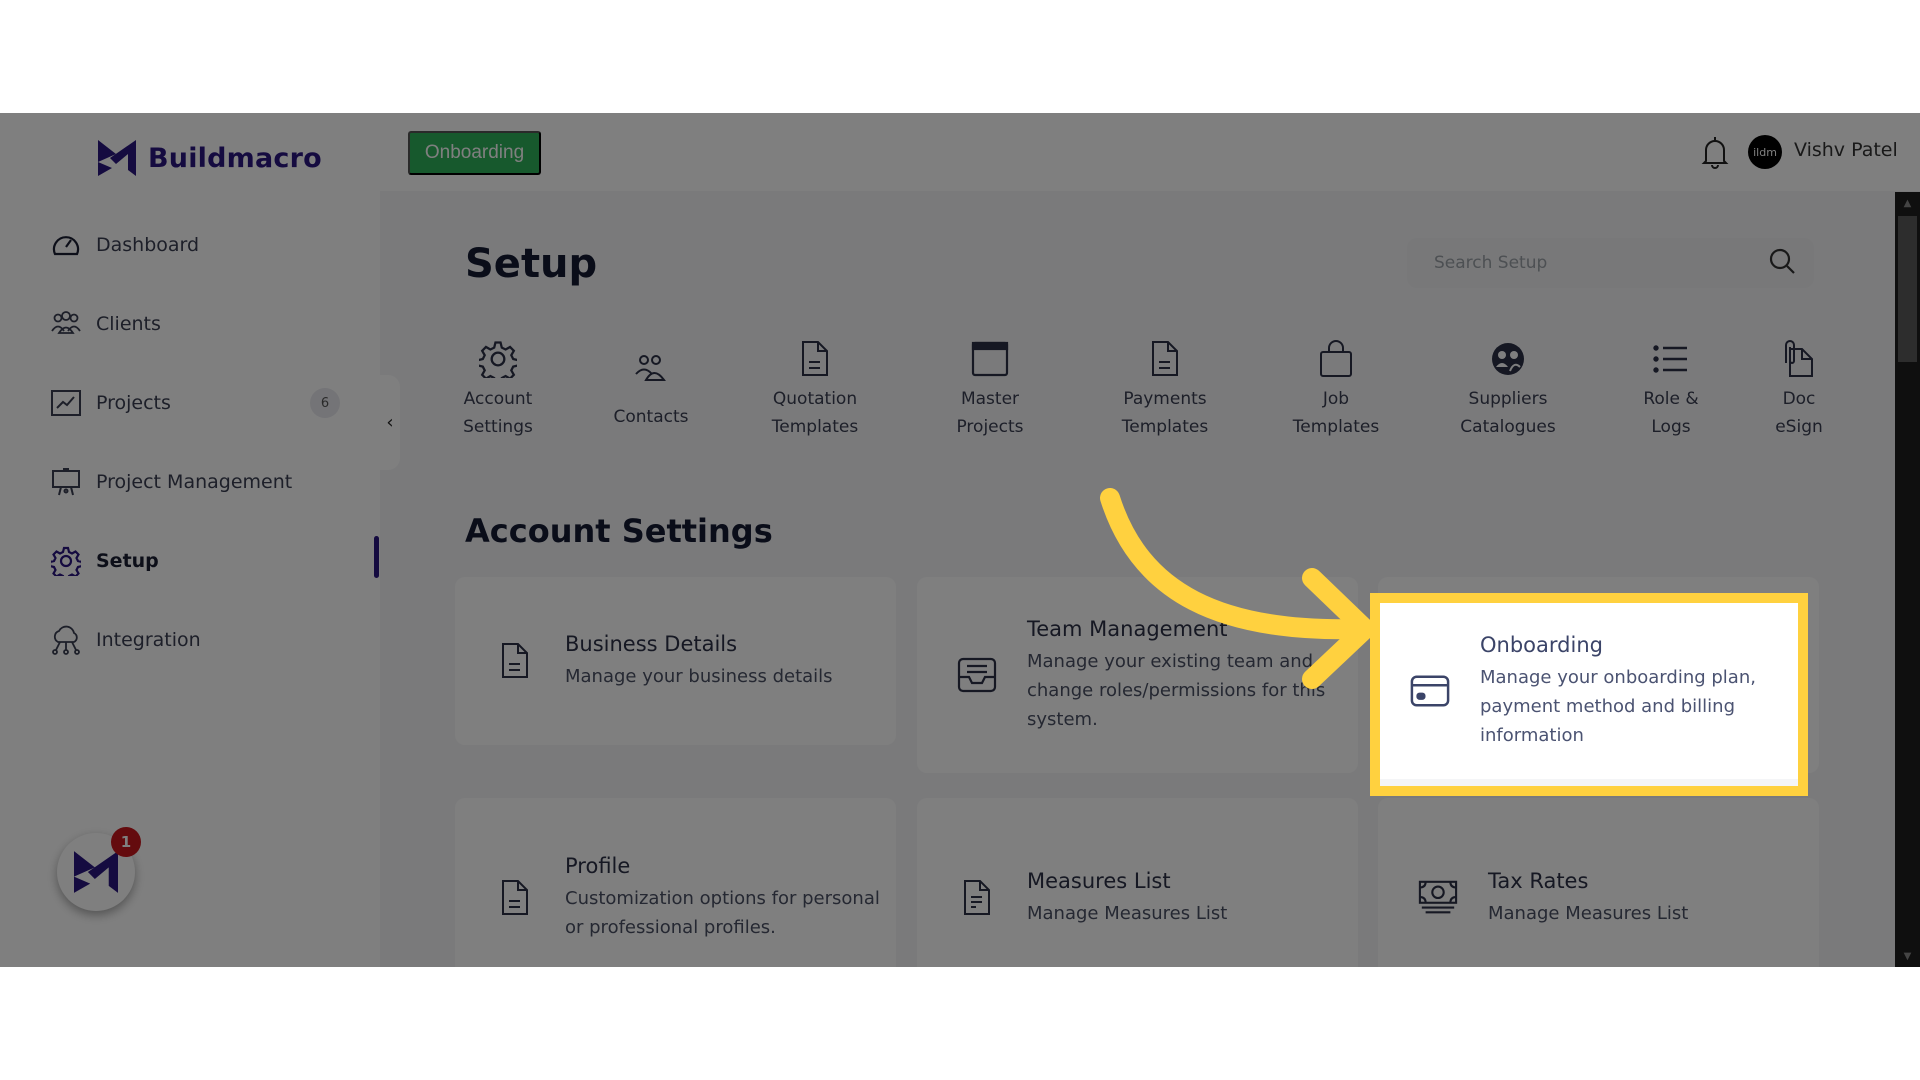 Image resolution: width=1920 pixels, height=1080 pixels. I want to click on tab-master-projects: Master Projects, so click(990, 390).